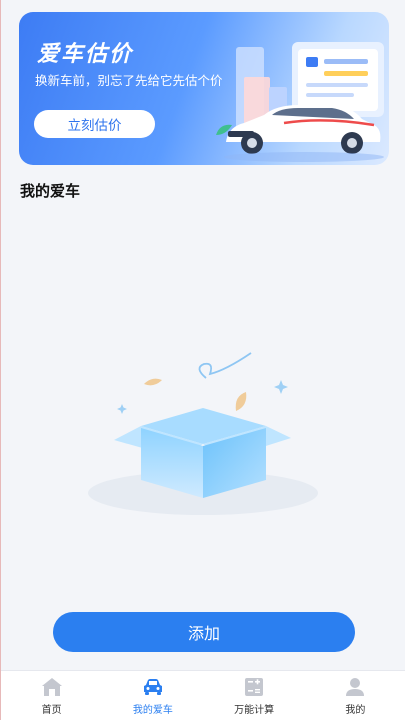 This screenshot has width=405, height=720. I want to click on calculator-icon, so click(254, 687).